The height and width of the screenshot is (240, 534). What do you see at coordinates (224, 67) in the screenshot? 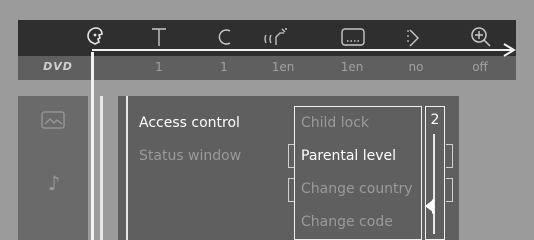
I see `chapter-value: 1` at bounding box center [224, 67].